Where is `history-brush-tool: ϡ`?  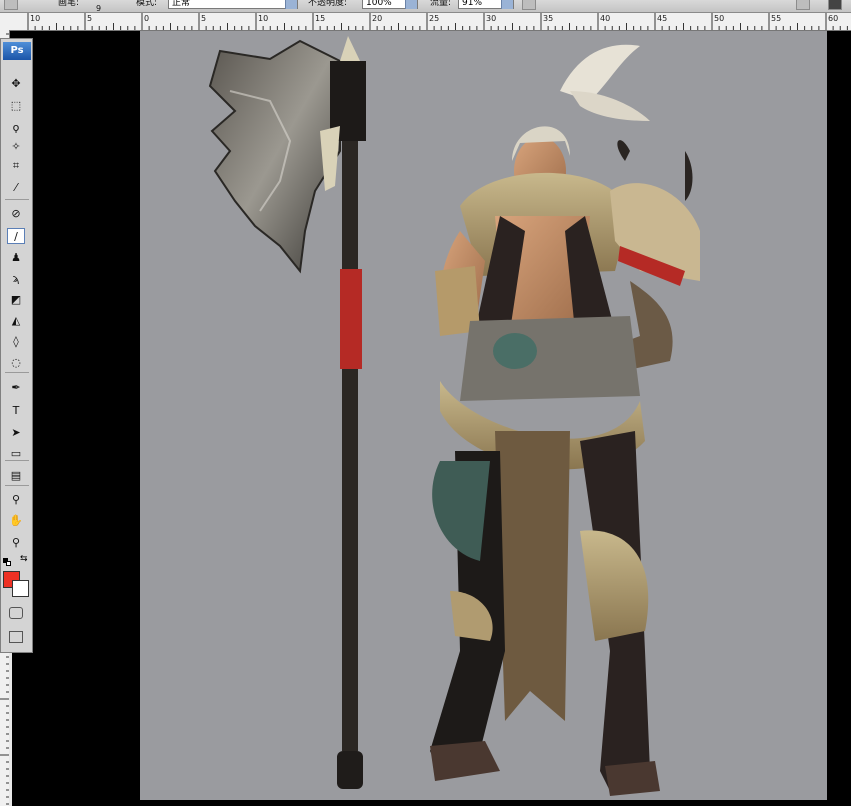
history-brush-tool: ϡ is located at coordinates (16, 278).